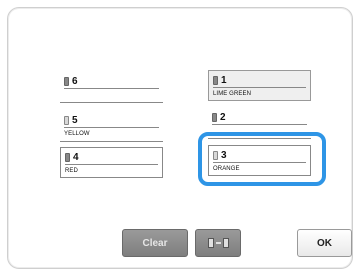 This screenshot has height=275, width=361. I want to click on slot-color-name: RED, so click(71, 171).